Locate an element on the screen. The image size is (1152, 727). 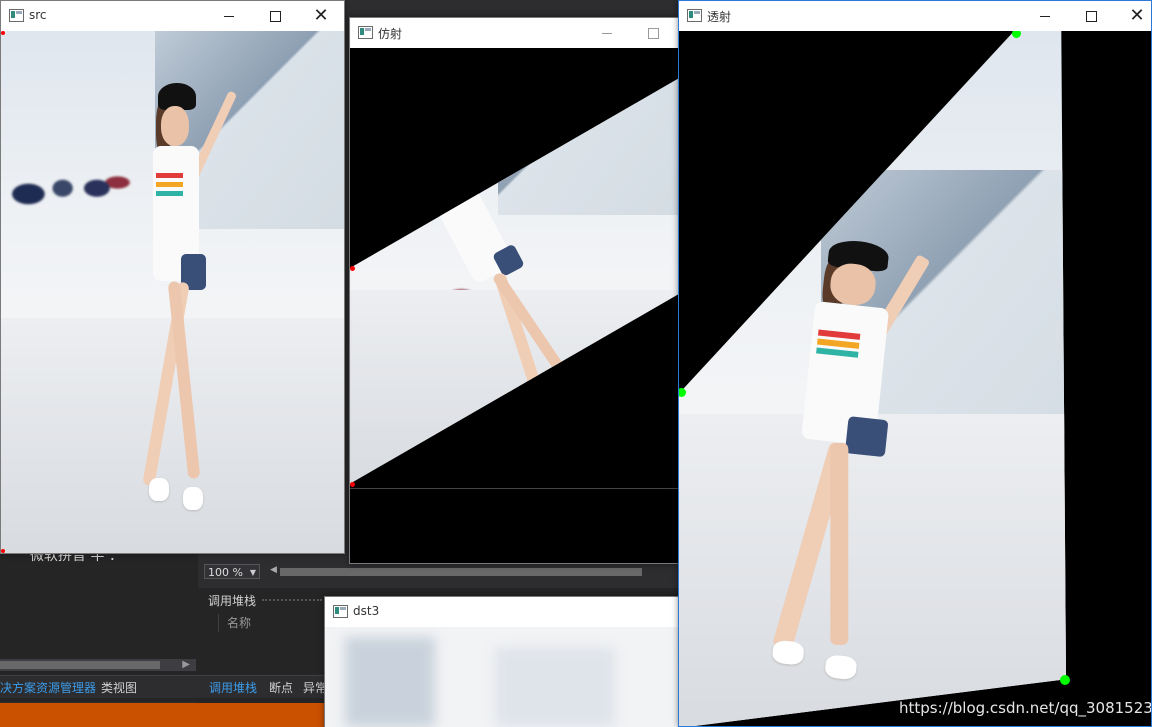
left-panel-tabs: 决方案资源管理器 类视图 is located at coordinates (99, 686).